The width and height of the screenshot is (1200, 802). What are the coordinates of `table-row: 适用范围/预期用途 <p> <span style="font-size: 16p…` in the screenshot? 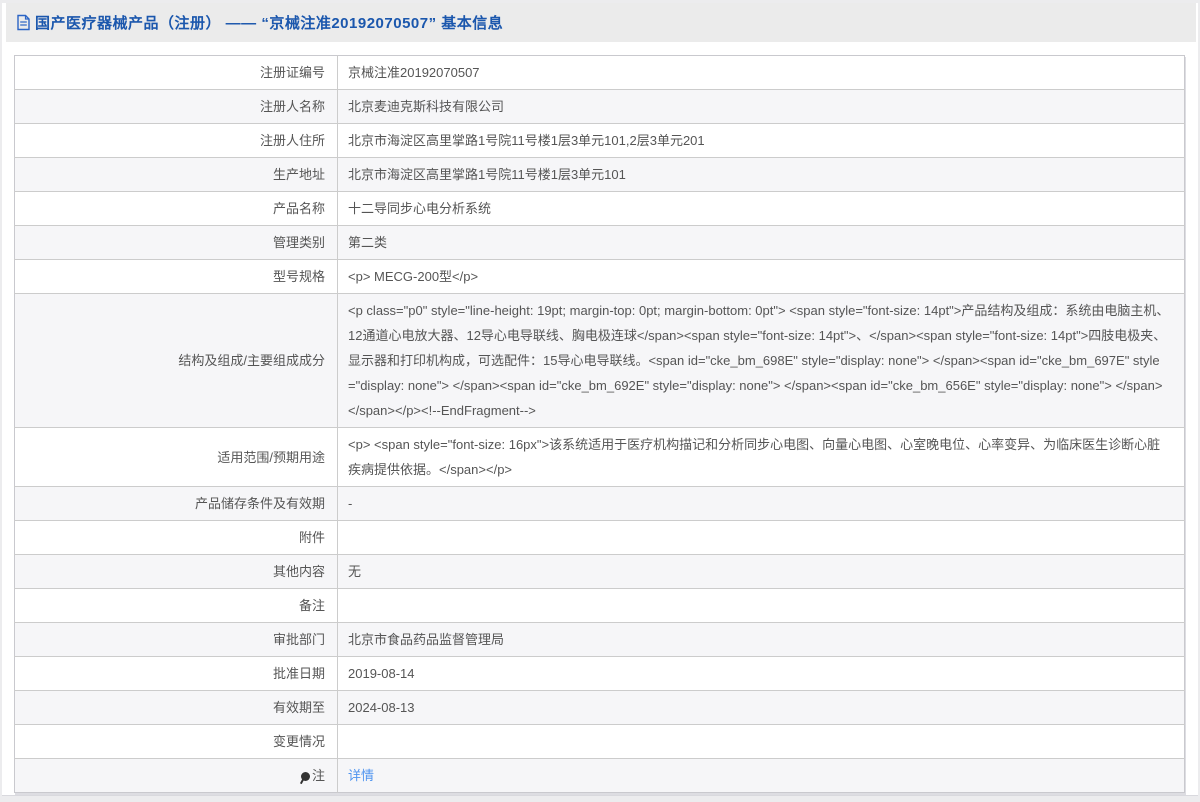 It's located at (599, 457).